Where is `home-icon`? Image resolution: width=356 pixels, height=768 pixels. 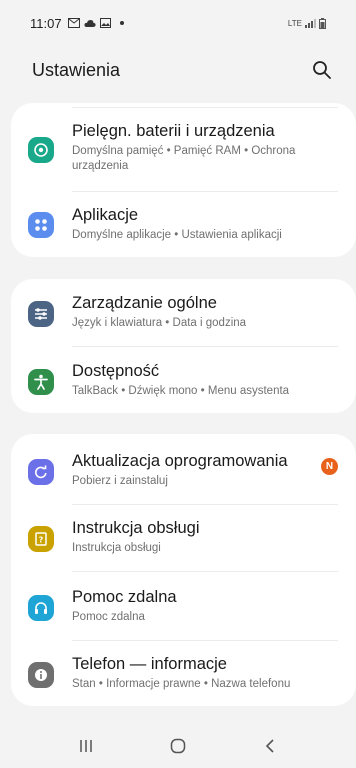 home-icon is located at coordinates (178, 746).